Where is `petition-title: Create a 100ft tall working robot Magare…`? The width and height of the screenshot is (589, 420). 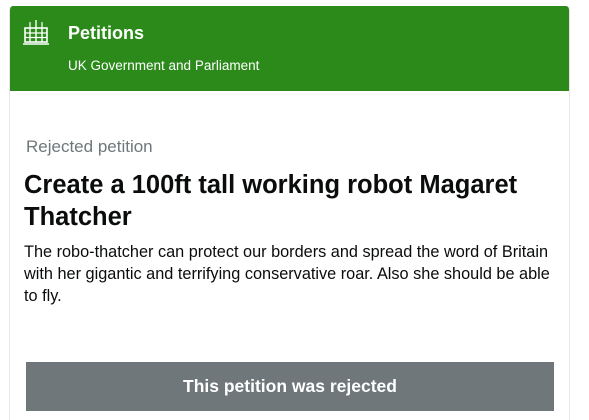
petition-title: Create a 100ft tall working robot Magare… is located at coordinates (271, 201).